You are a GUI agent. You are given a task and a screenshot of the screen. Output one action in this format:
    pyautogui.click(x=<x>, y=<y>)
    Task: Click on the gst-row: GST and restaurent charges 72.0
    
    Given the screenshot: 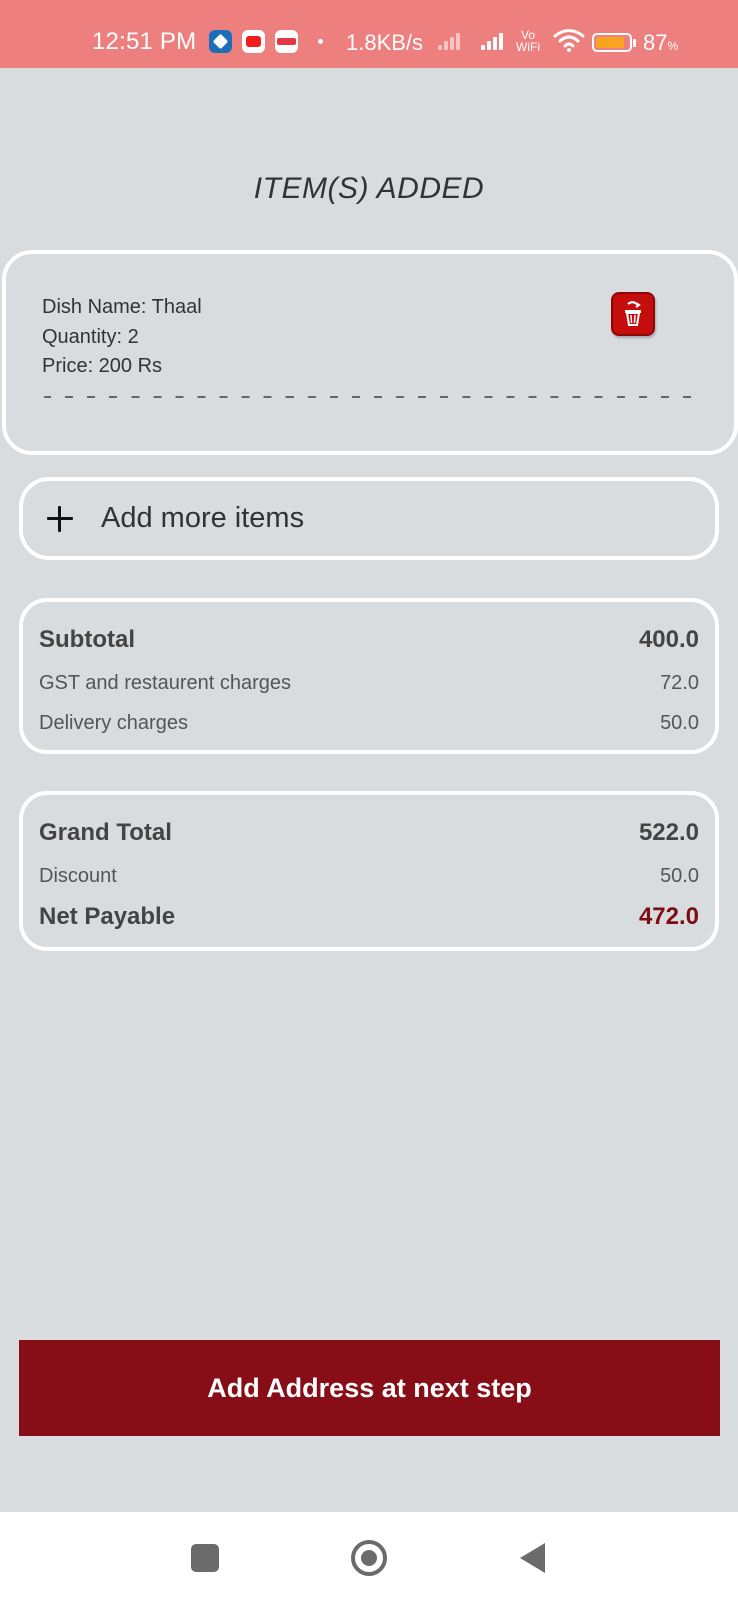 What is the action you would take?
    pyautogui.click(x=369, y=683)
    